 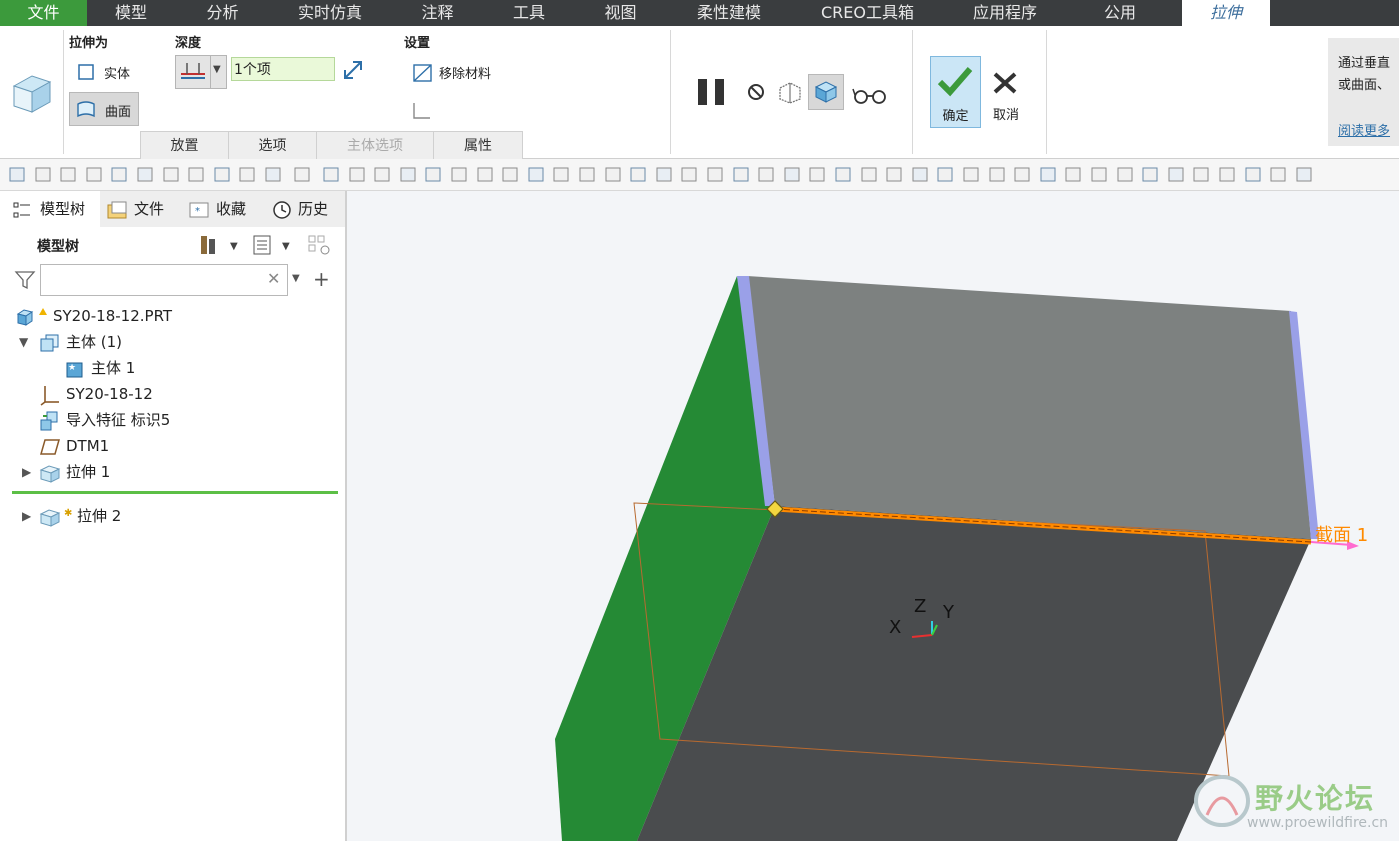 I want to click on mapkey-icon, so click(x=247, y=174).